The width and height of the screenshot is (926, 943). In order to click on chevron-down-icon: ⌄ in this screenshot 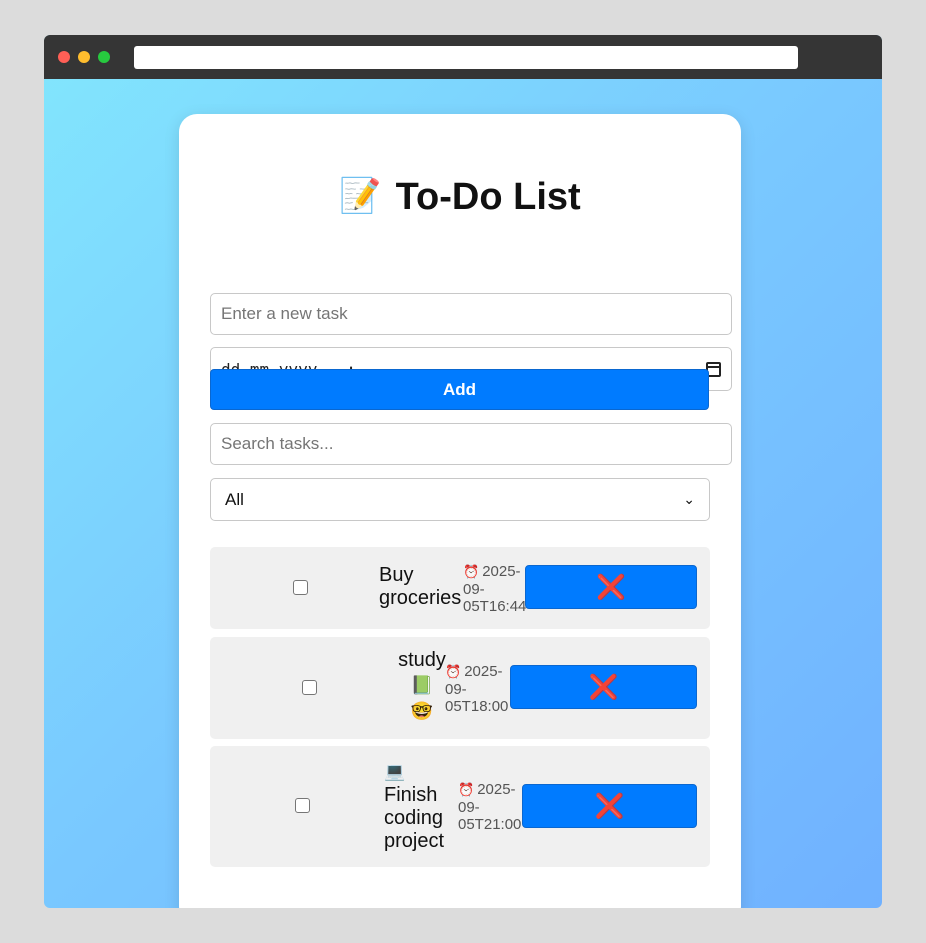, I will do `click(689, 499)`.